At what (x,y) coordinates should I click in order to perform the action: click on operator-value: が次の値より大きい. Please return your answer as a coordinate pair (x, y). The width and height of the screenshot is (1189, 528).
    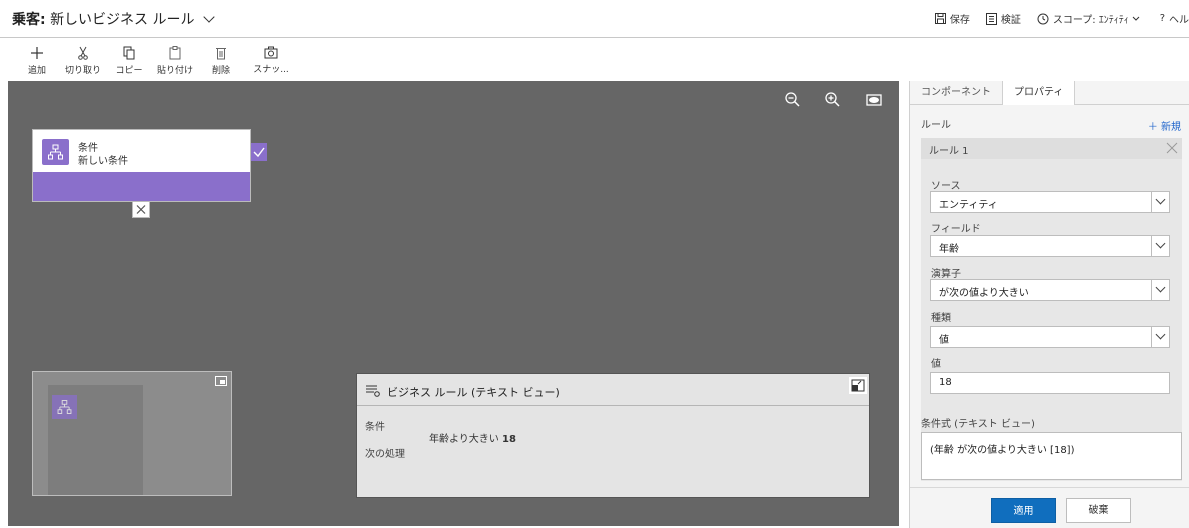
    Looking at the image, I should click on (984, 293).